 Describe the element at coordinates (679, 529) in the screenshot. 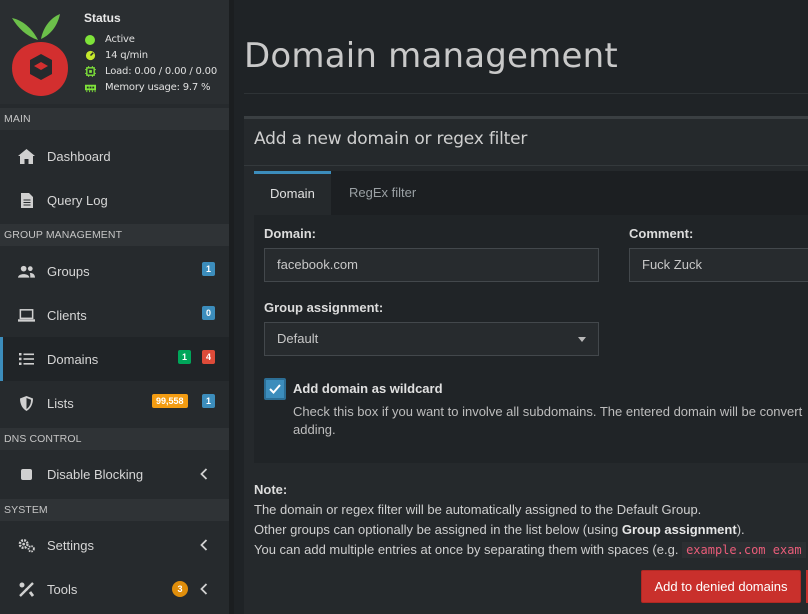

I see `note-line-2-bold: Group assignment` at that location.